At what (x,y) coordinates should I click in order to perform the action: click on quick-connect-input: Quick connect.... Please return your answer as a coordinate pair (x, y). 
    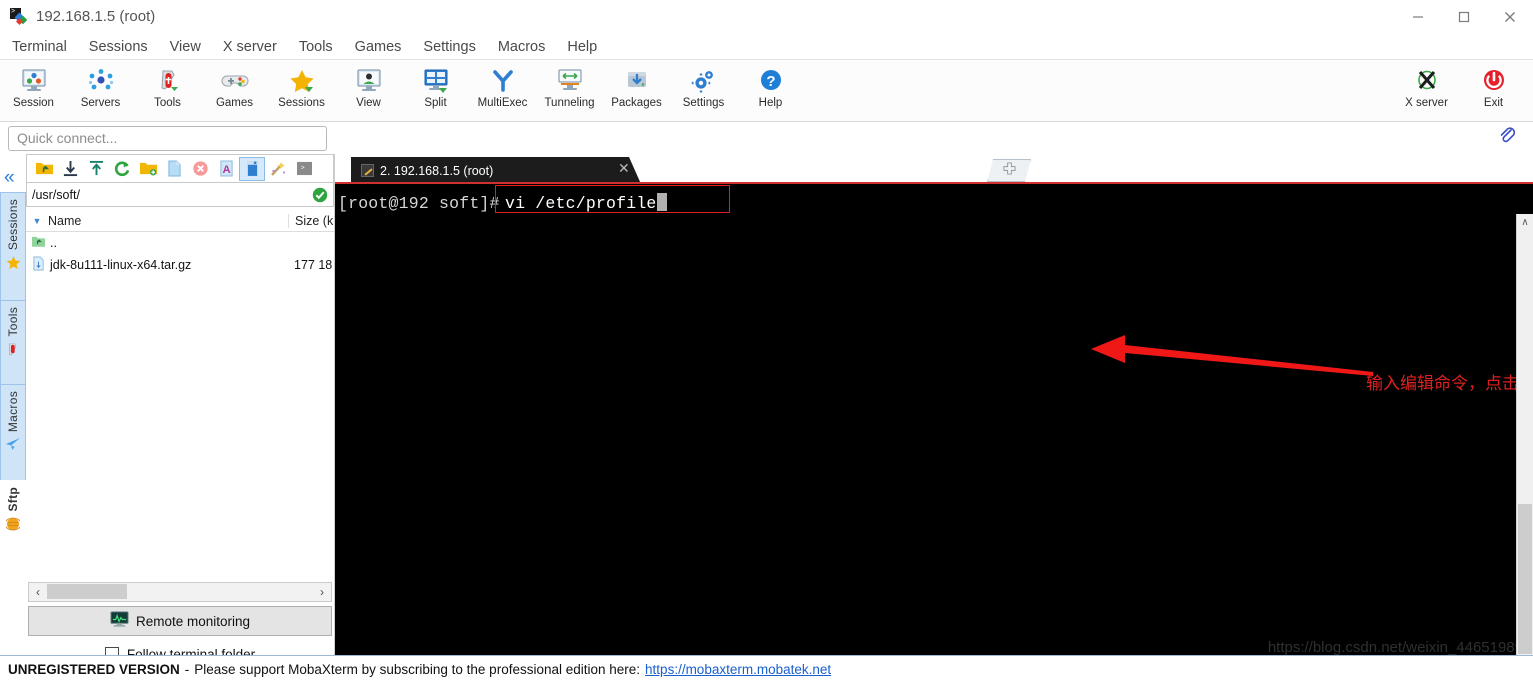
    Looking at the image, I should click on (167, 138).